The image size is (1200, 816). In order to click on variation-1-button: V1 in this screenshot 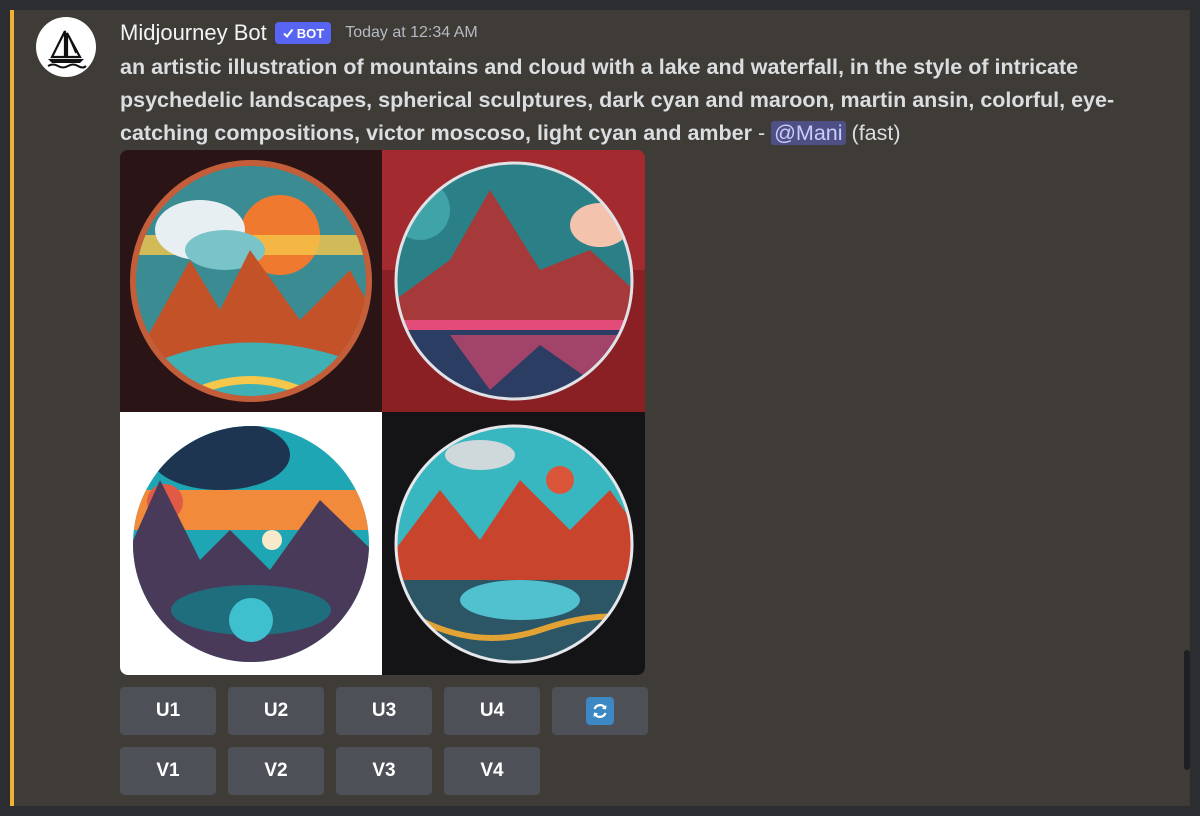, I will do `click(168, 771)`.